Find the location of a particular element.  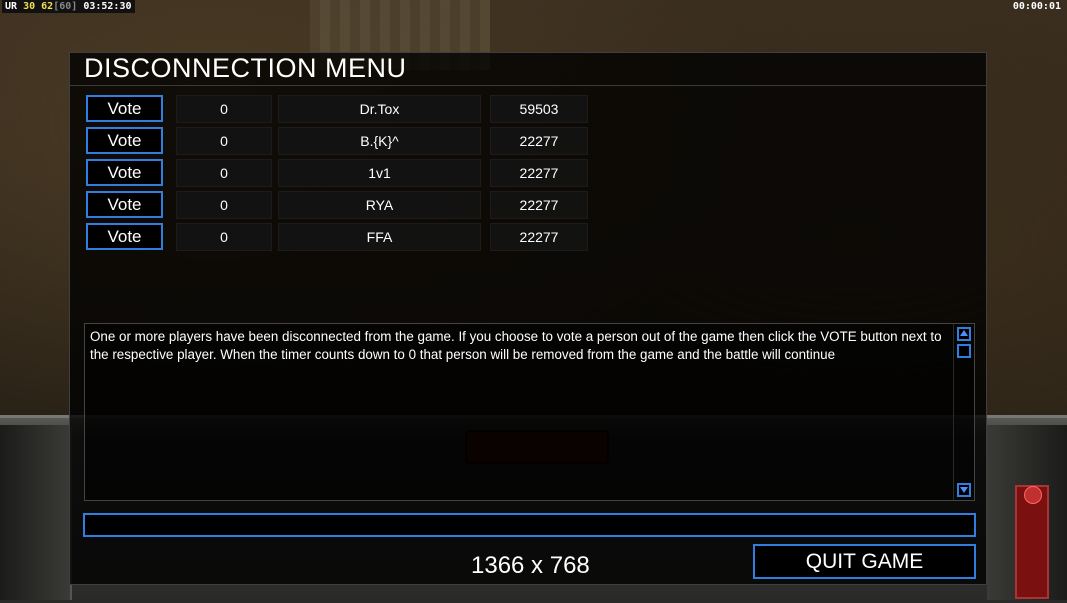

player-name: RYA is located at coordinates (379, 205).